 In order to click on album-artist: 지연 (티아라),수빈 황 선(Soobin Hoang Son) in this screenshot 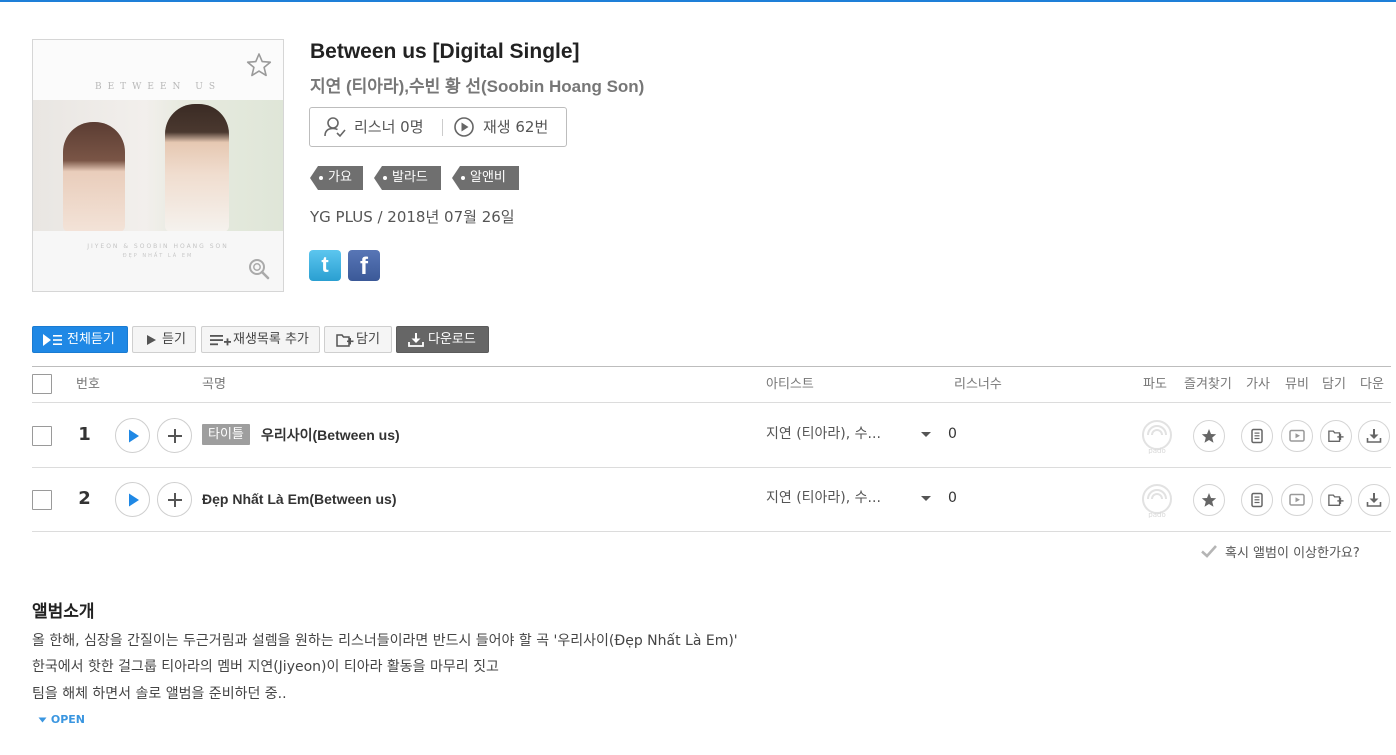, I will do `click(477, 84)`.